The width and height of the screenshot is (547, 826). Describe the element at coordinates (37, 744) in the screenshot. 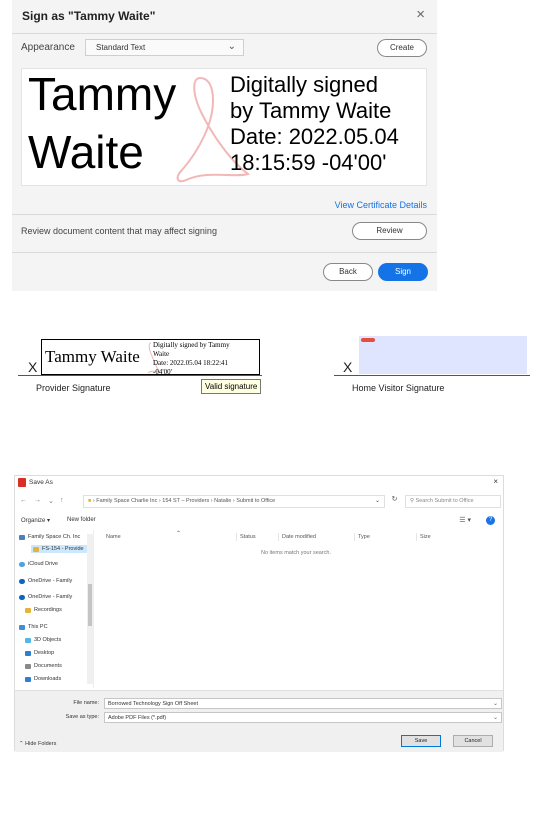

I see `hide-folders-toggle: ⌃ Hide Folders` at that location.